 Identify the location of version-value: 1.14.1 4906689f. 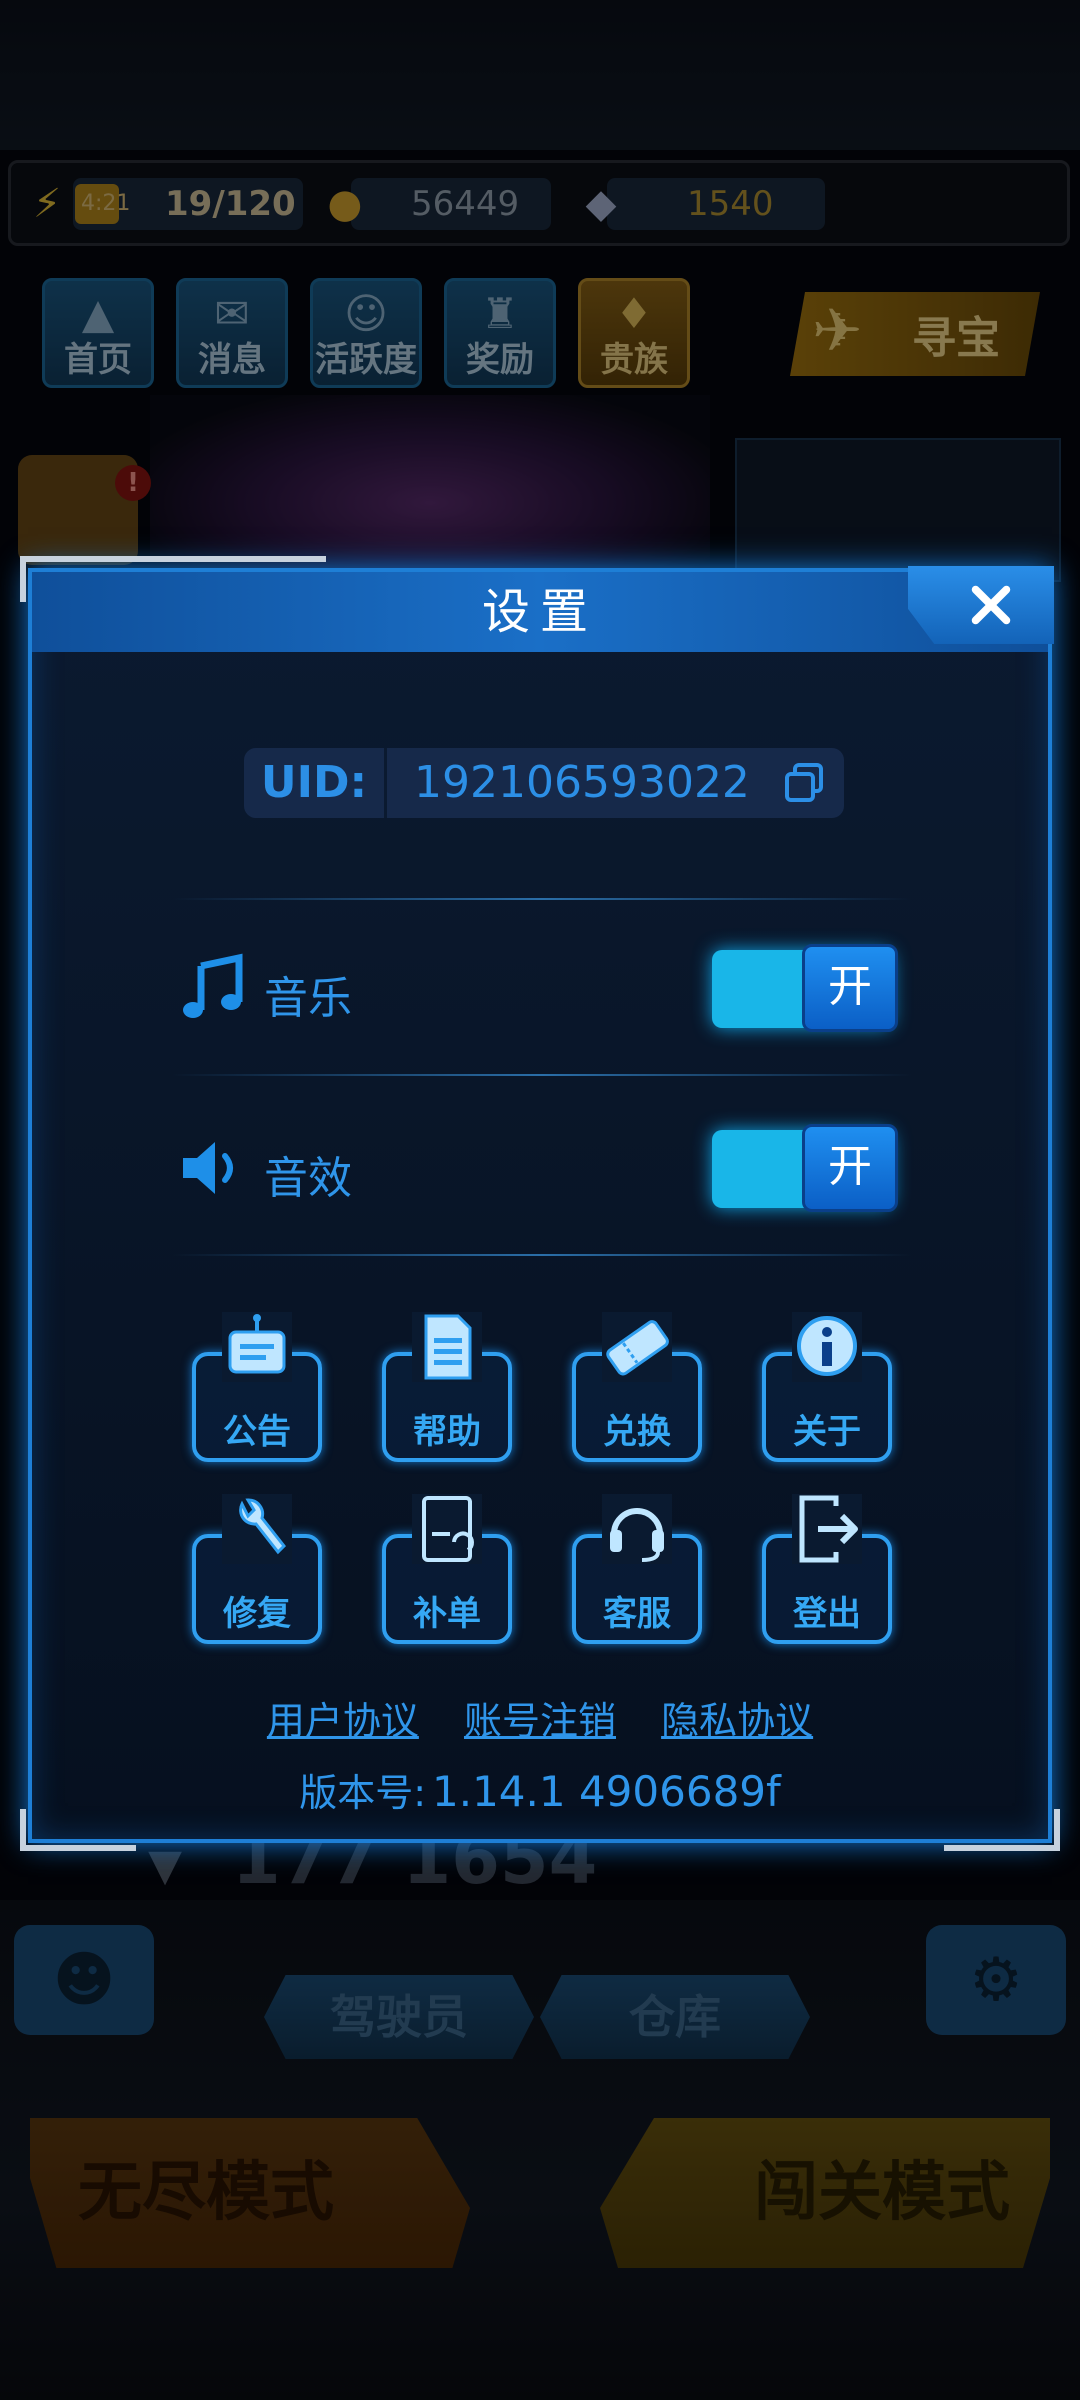
(606, 1791).